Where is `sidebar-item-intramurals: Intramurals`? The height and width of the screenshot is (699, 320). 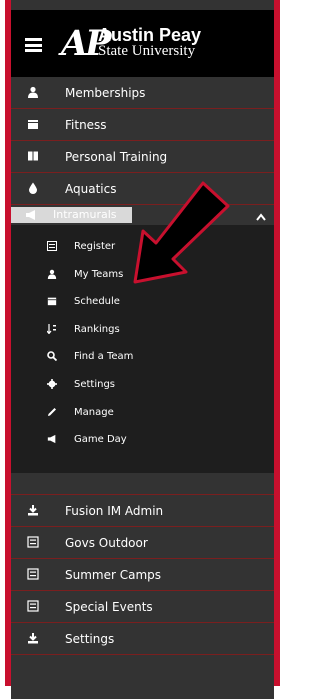
sidebar-item-intramurals: Intramurals is located at coordinates (142, 215).